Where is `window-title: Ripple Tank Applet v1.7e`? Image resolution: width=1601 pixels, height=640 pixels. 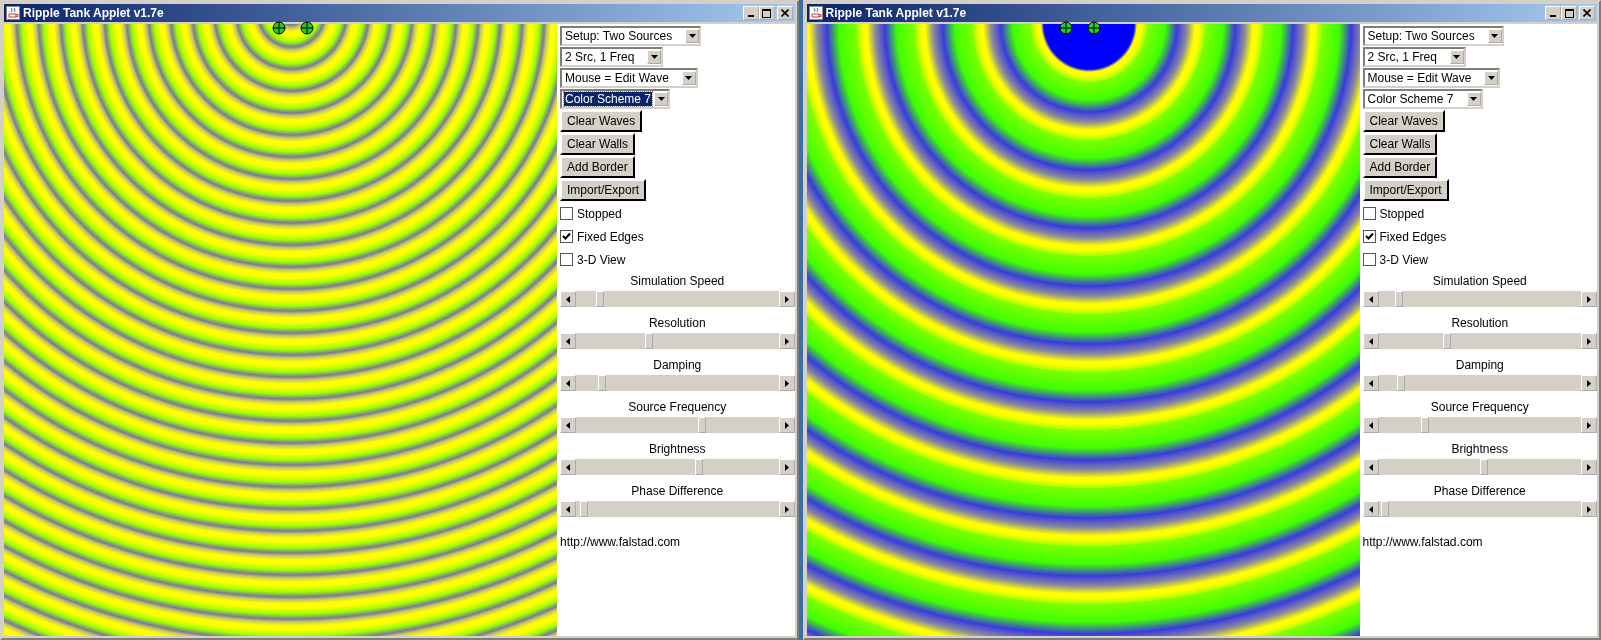
window-title: Ripple Tank Applet v1.7e is located at coordinates (93, 13).